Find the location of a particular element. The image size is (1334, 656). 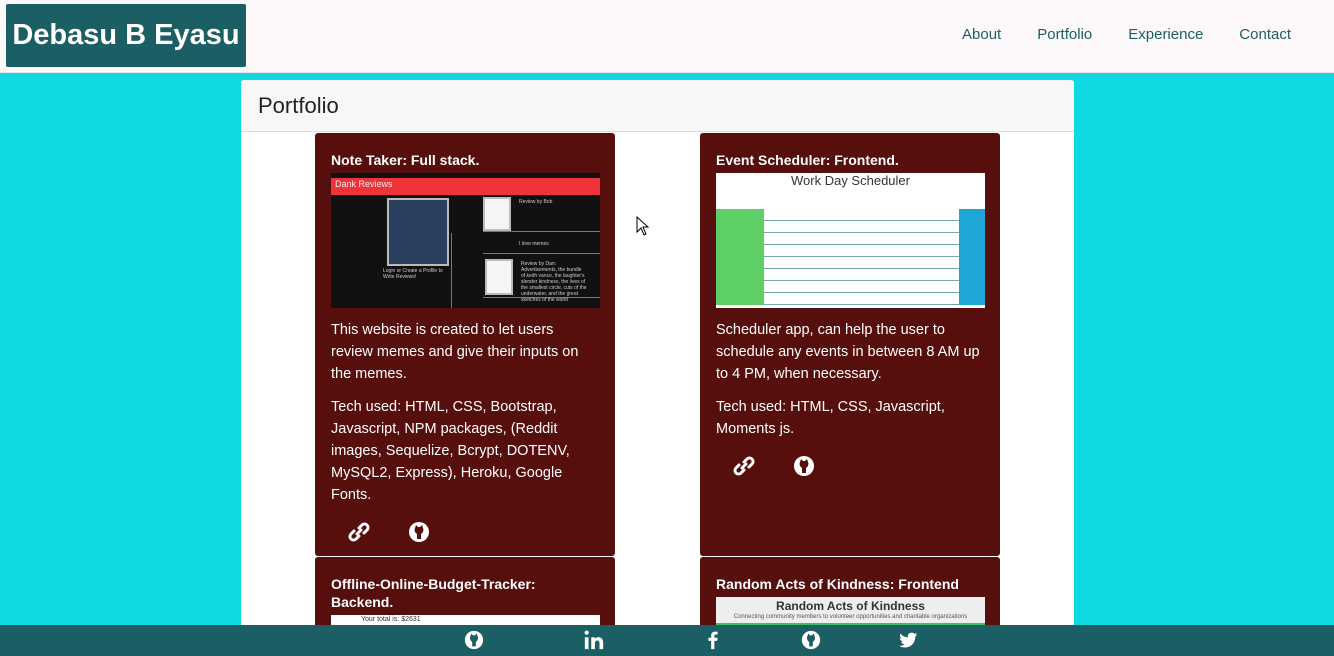

screenshot-caption: Your total is: $2631 is located at coordinates (391, 619).